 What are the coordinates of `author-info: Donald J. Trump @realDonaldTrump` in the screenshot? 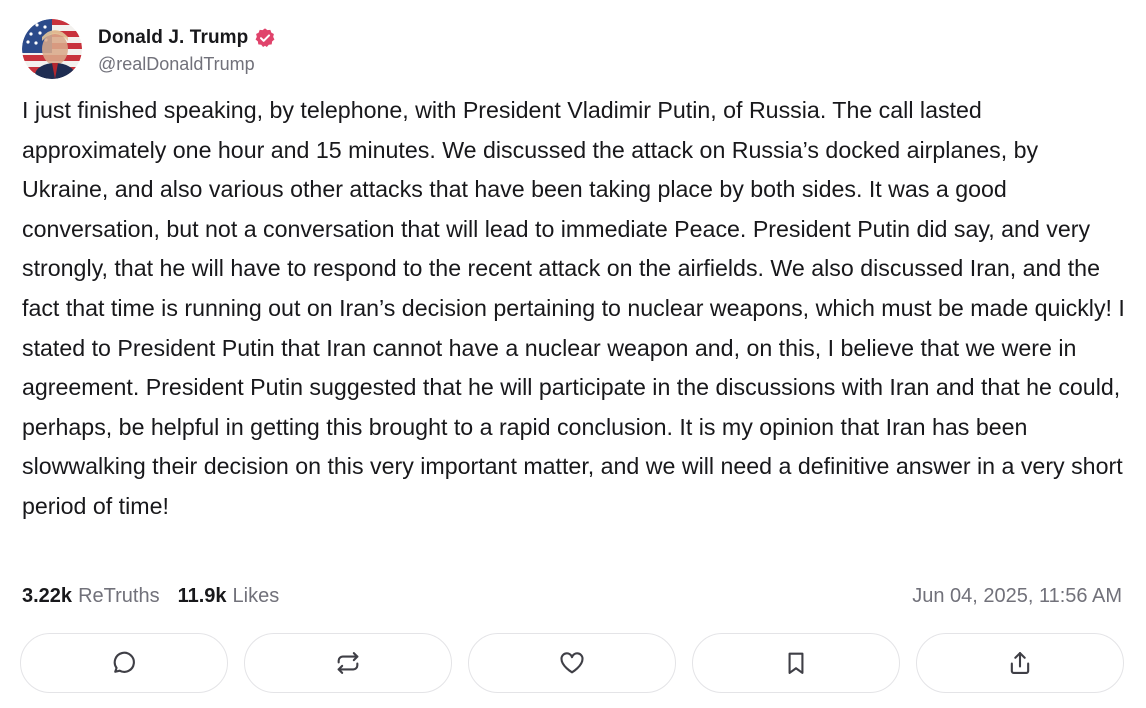 It's located at (187, 49).